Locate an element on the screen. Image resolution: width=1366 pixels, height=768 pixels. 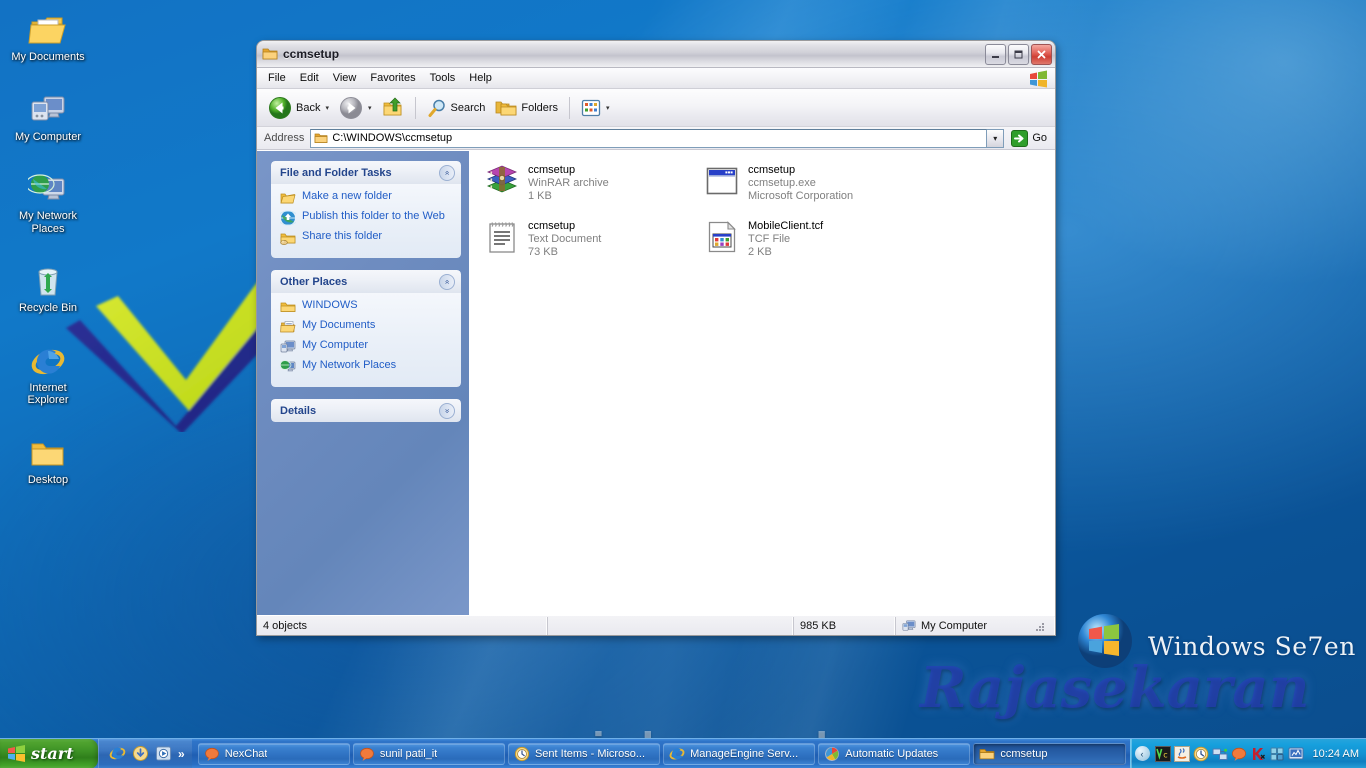
up-button is located at coordinates (393, 108).